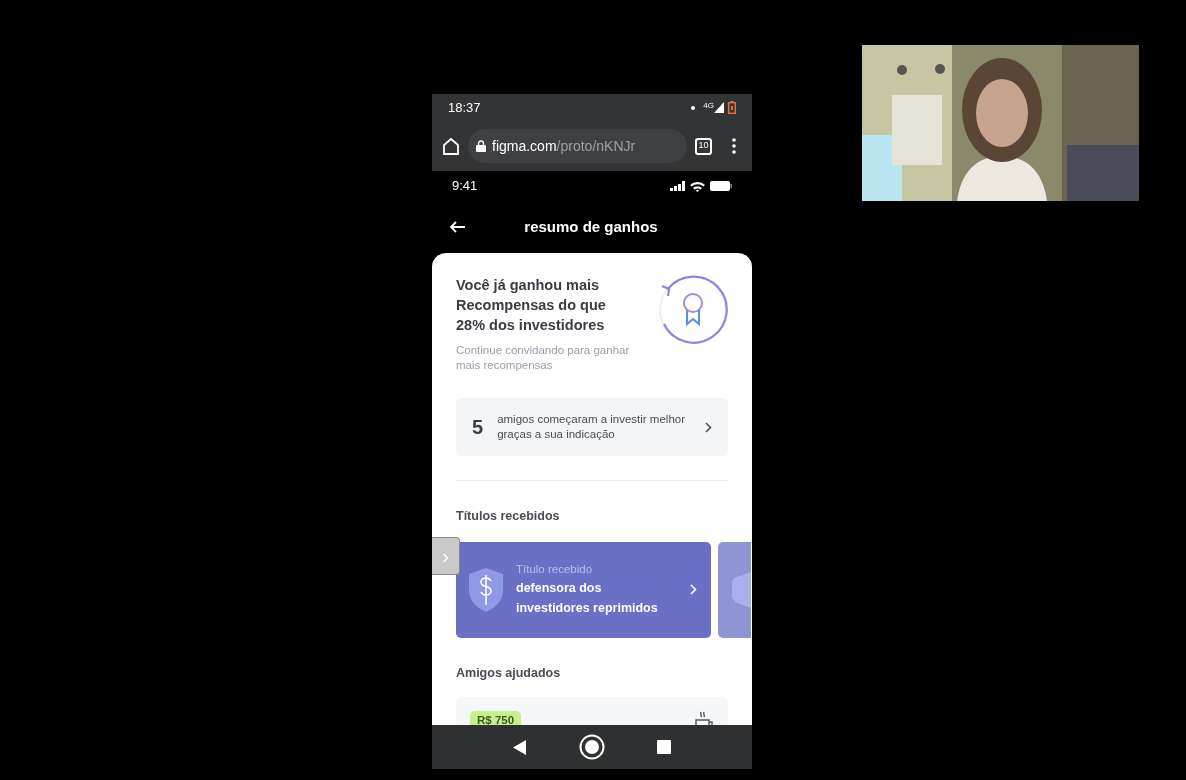 The image size is (1186, 780). What do you see at coordinates (465, 186) in the screenshot?
I see `clock: 9:41` at bounding box center [465, 186].